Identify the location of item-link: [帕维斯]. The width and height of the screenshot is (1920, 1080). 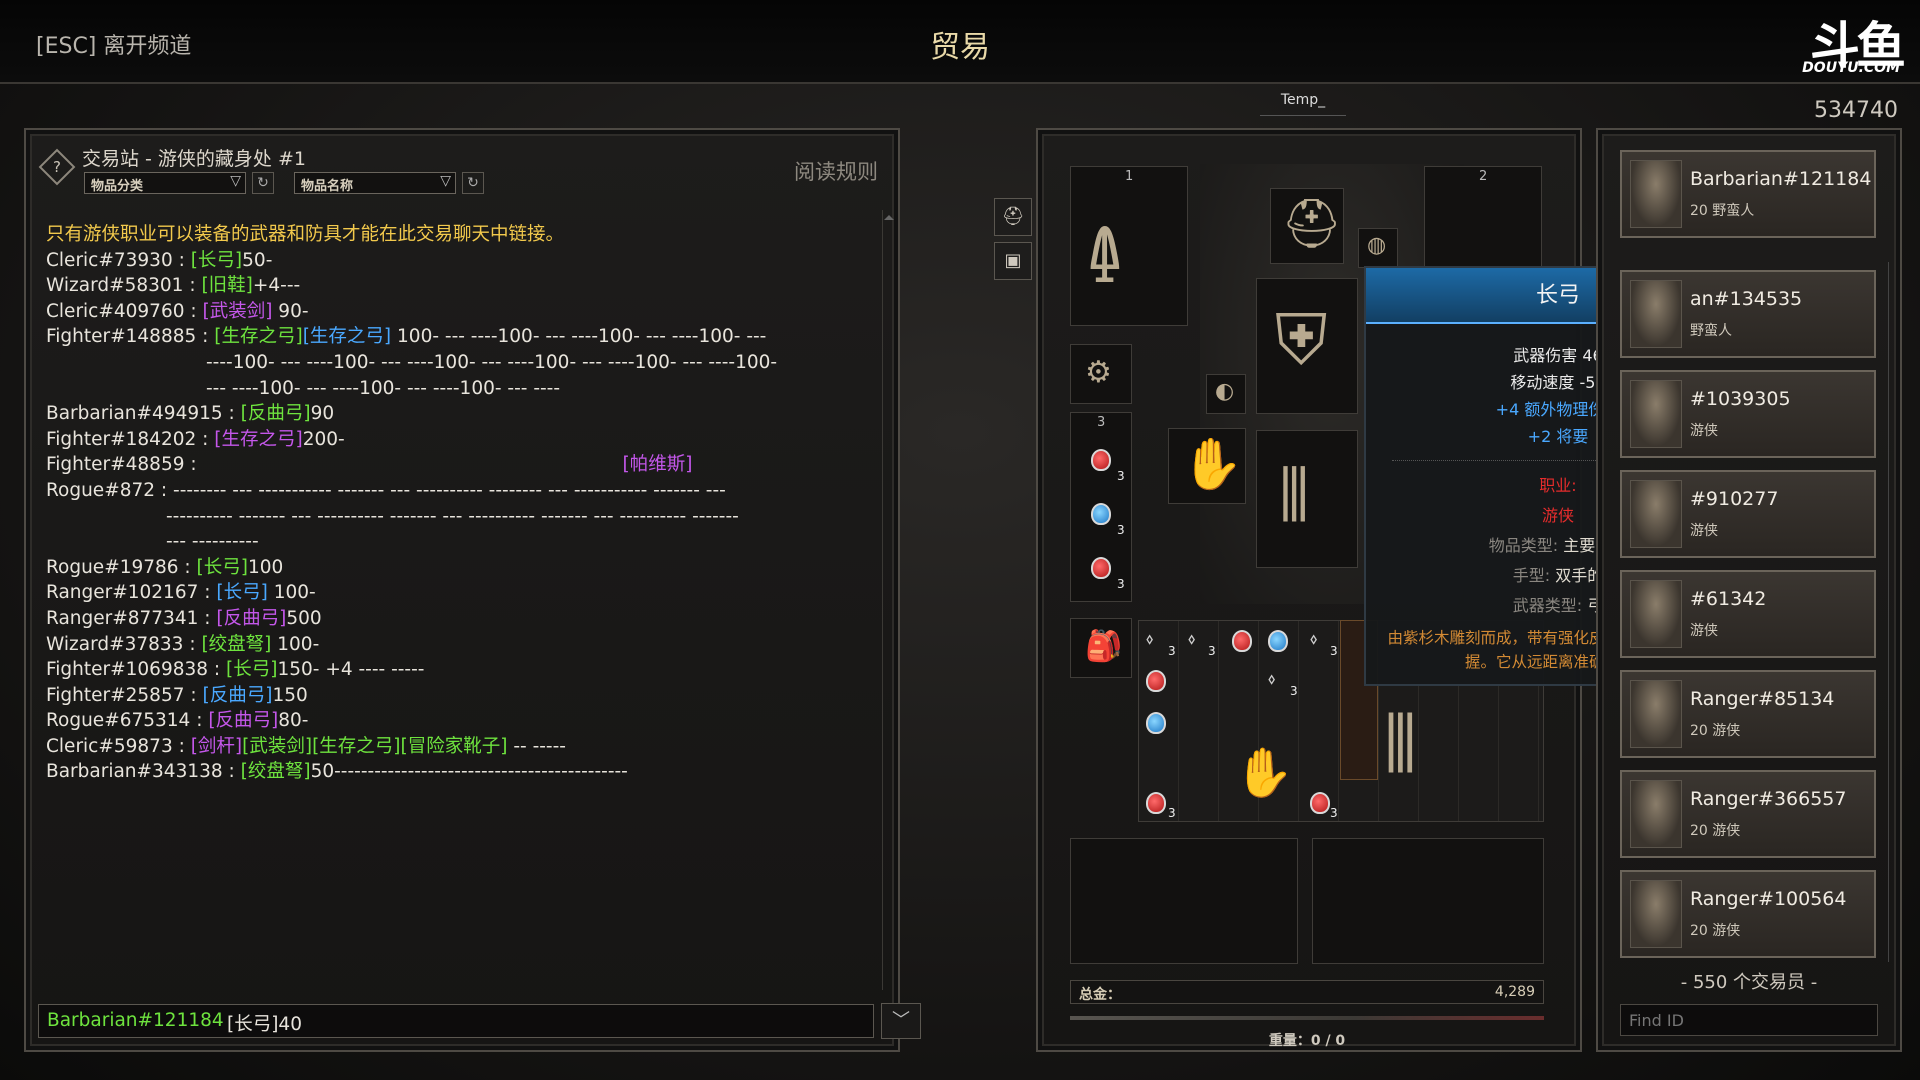
(448, 464).